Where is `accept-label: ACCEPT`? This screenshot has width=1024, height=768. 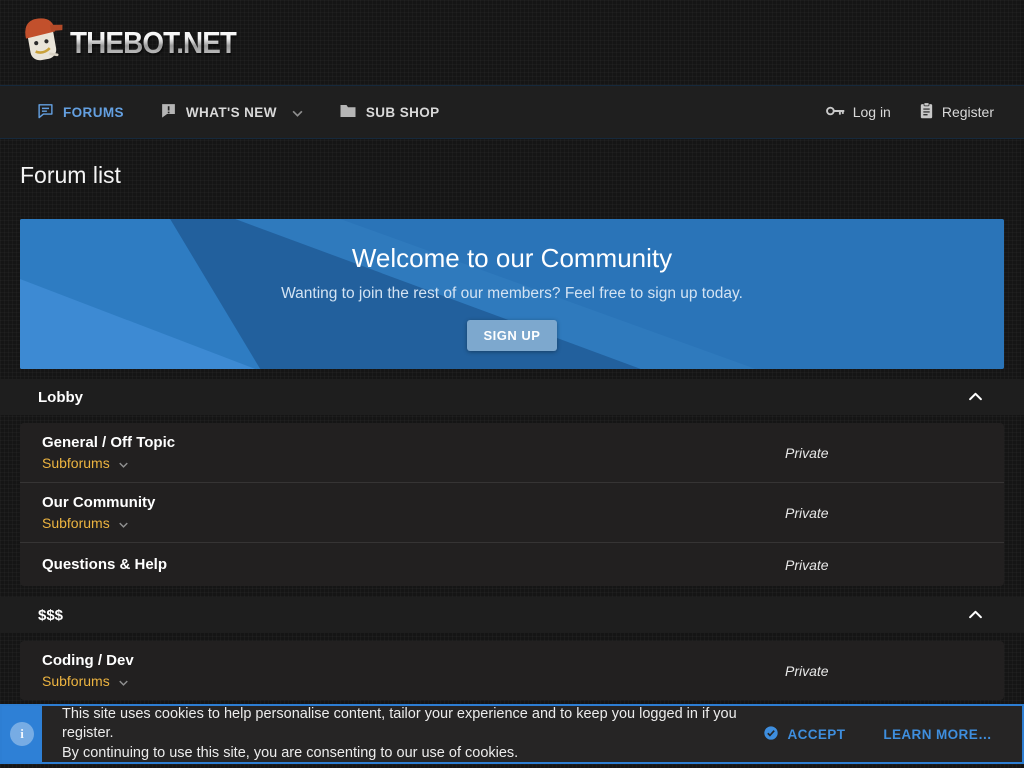 accept-label: ACCEPT is located at coordinates (816, 734).